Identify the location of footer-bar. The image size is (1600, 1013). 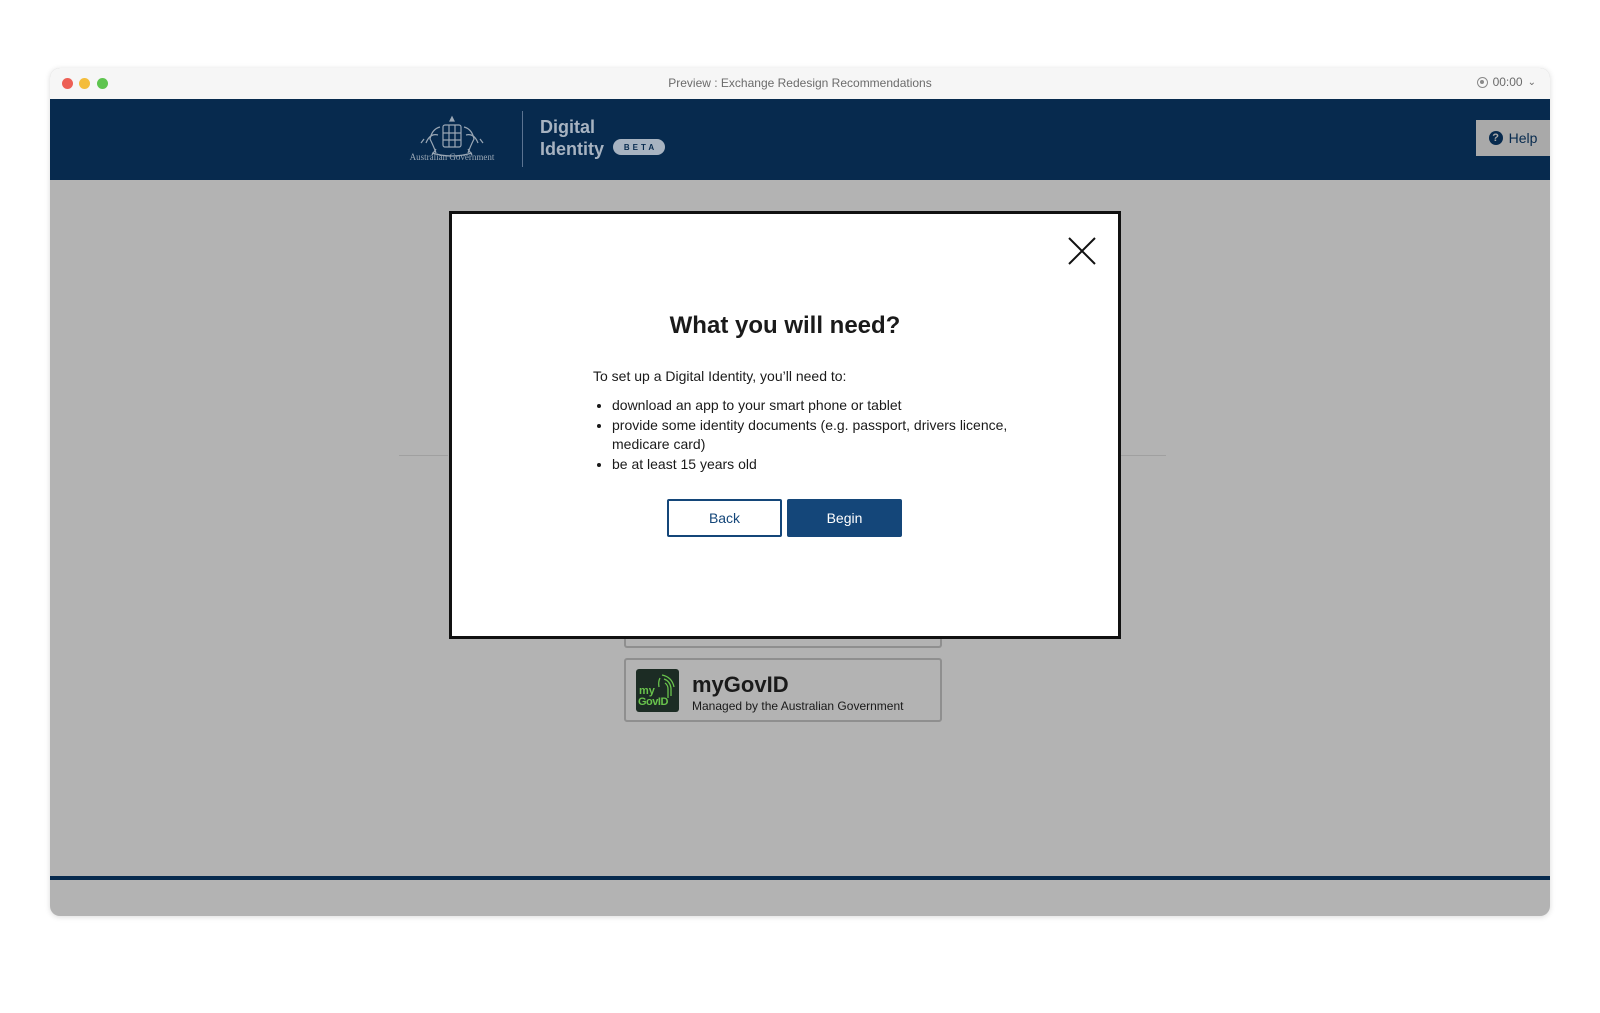
(800, 878).